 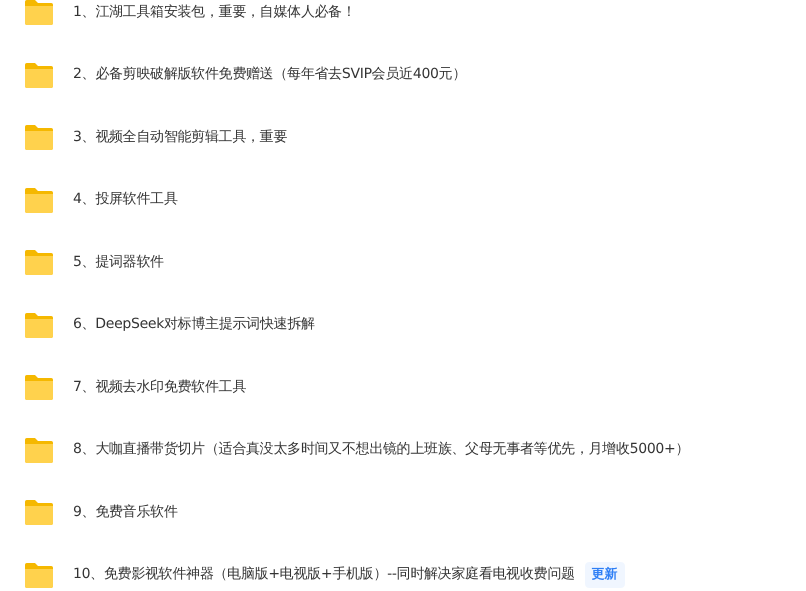 I want to click on folder-name: 3、视频全自动智能剪辑工具，重要, so click(x=180, y=137).